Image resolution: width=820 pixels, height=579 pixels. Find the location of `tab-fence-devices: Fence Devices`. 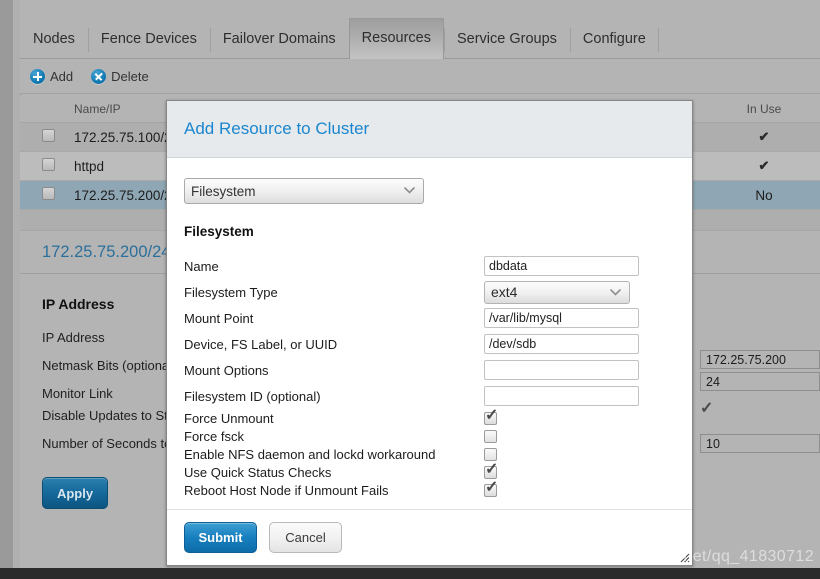

tab-fence-devices: Fence Devices is located at coordinates (148, 40).